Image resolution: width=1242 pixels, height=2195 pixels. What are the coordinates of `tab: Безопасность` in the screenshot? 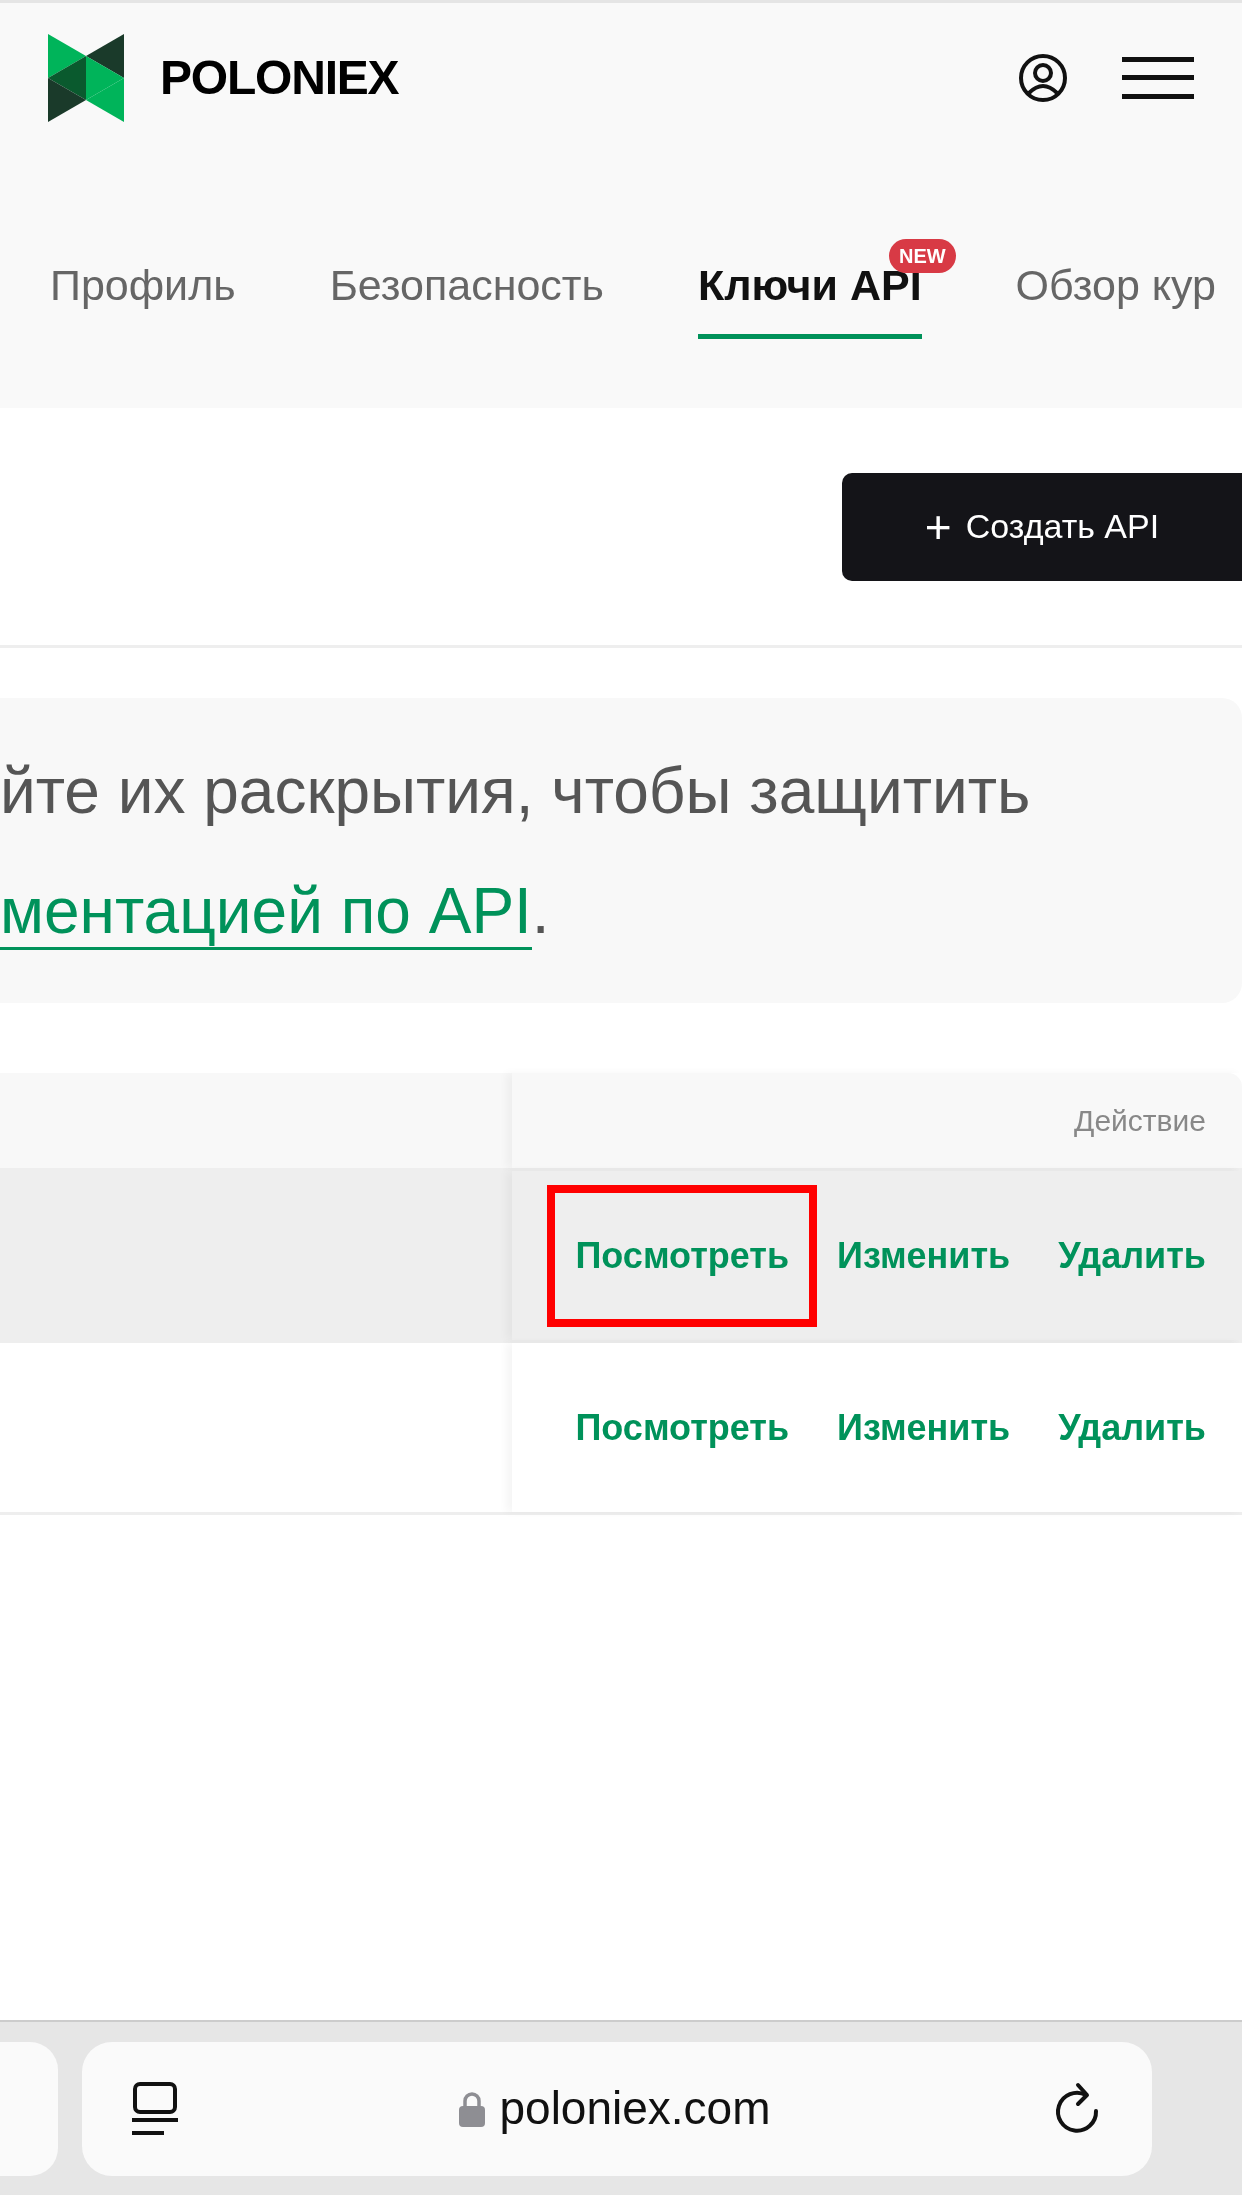 It's located at (466, 296).